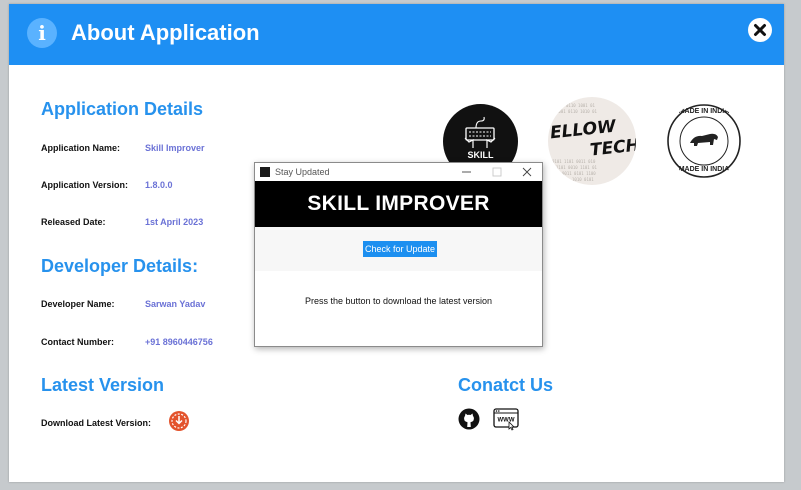 This screenshot has width=801, height=490. I want to click on release-date-value: 1st April 2023, so click(174, 222).